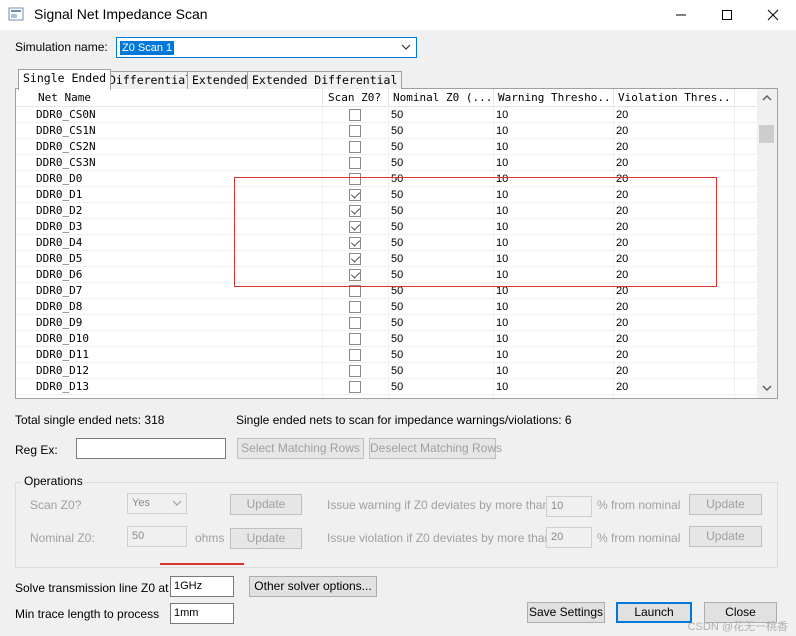 This screenshot has width=796, height=636. Describe the element at coordinates (266, 504) in the screenshot. I see `update-scan-button: Update` at that location.